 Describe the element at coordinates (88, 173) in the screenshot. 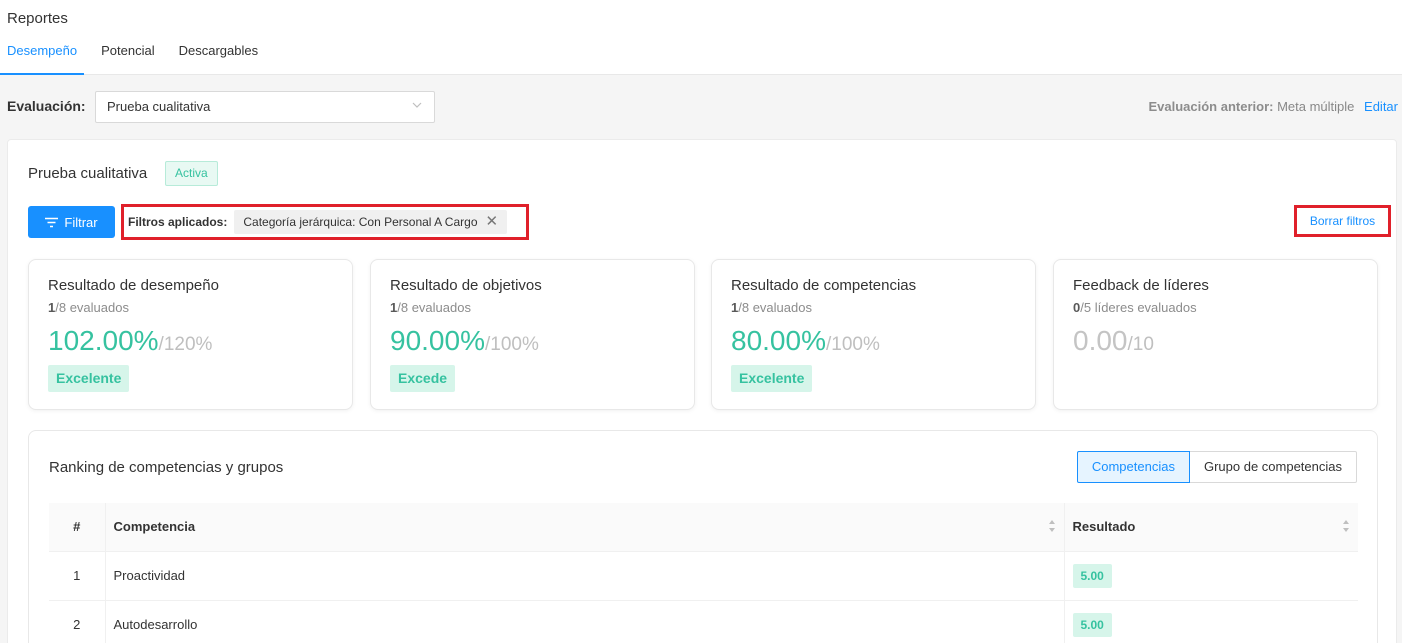

I see `card-title: Prueba cualitativa` at that location.